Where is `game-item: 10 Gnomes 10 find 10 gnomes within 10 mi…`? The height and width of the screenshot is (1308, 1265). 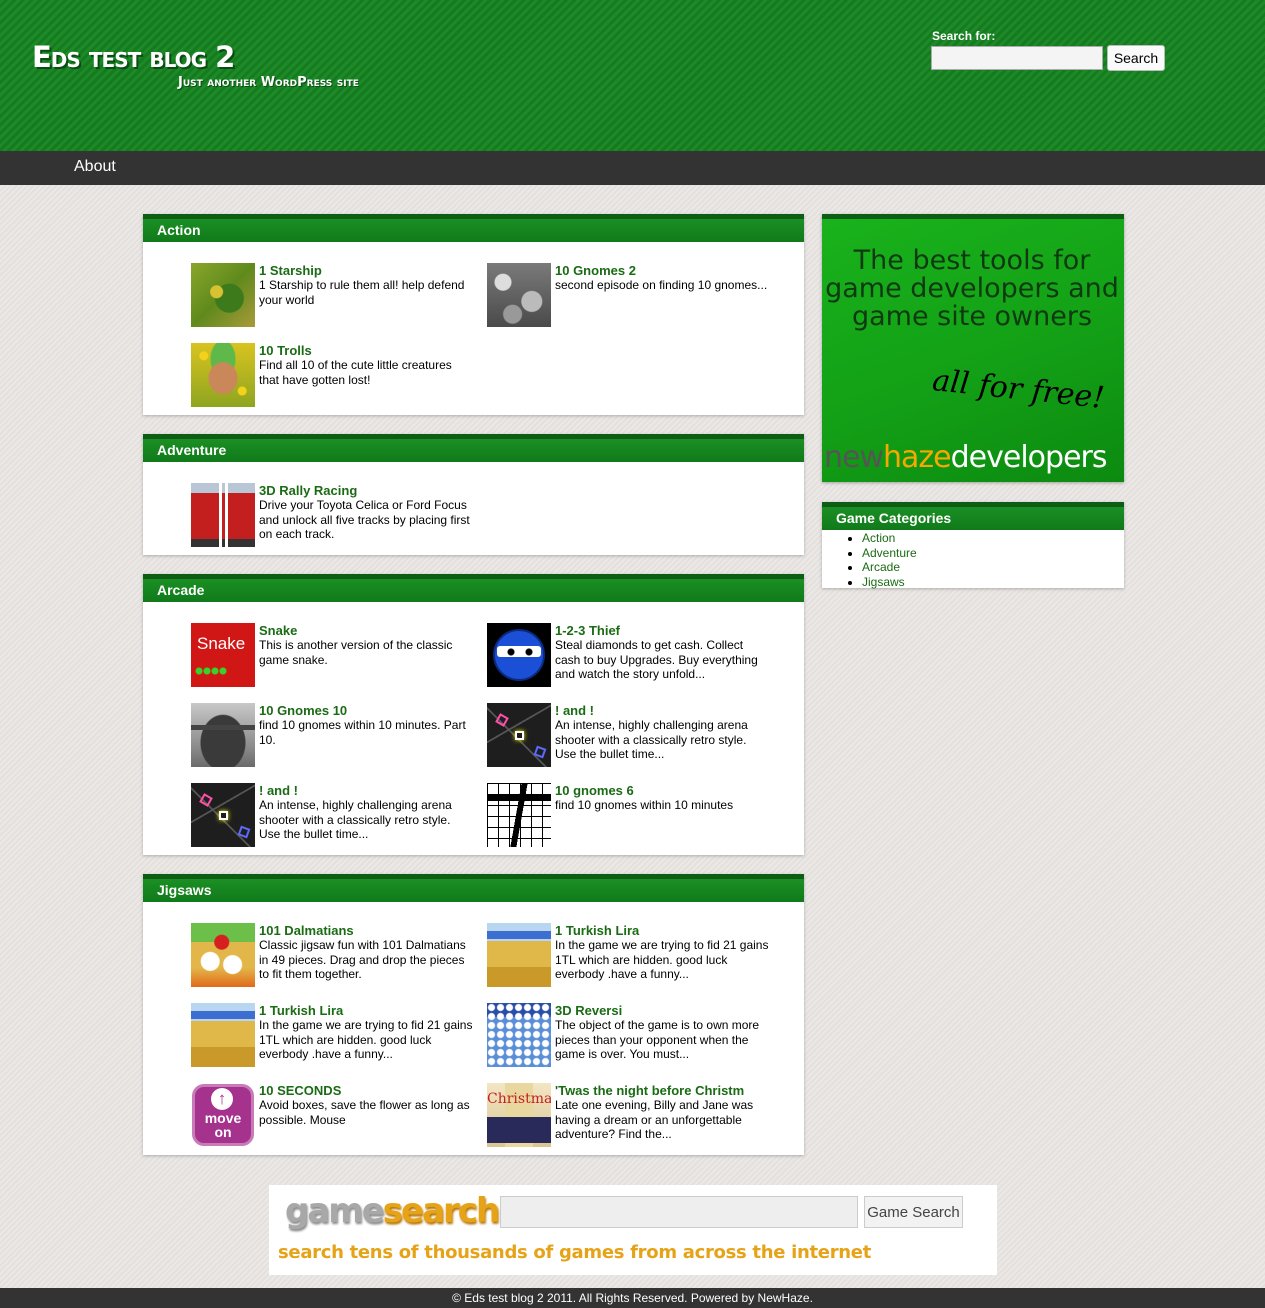
game-item: 10 Gnomes 10 find 10 gnomes within 10 mi… is located at coordinates (336, 735).